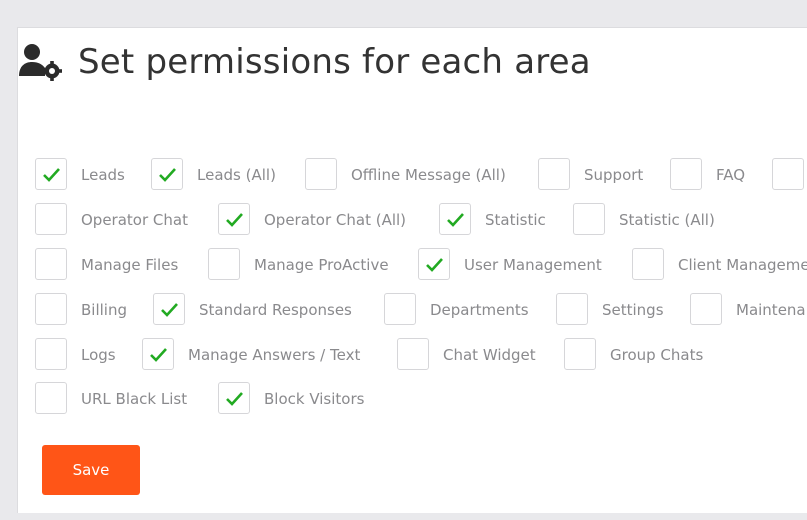 The width and height of the screenshot is (807, 520). Describe the element at coordinates (321, 265) in the screenshot. I see `permission-label: Manage ProActive` at that location.